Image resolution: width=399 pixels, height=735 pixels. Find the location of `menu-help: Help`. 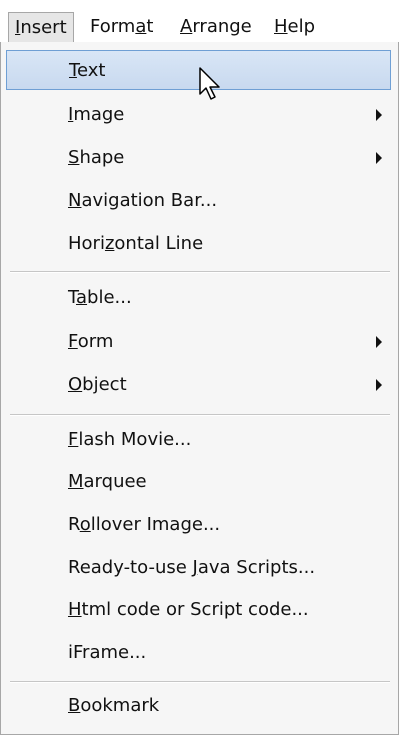

menu-help: Help is located at coordinates (294, 27).